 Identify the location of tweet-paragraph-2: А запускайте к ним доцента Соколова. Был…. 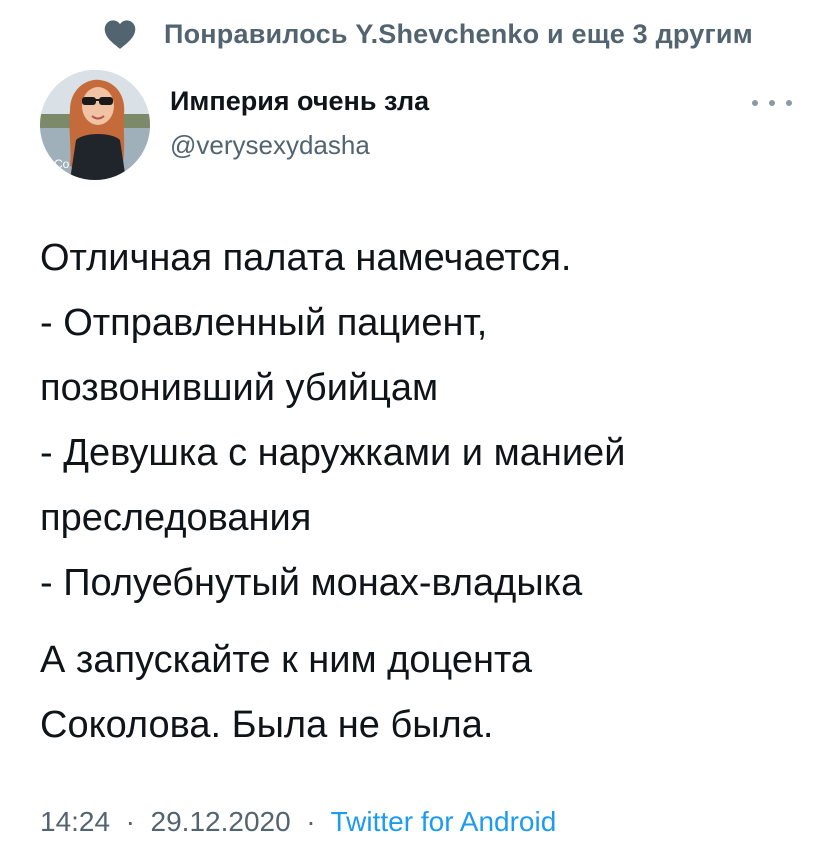
(420, 693).